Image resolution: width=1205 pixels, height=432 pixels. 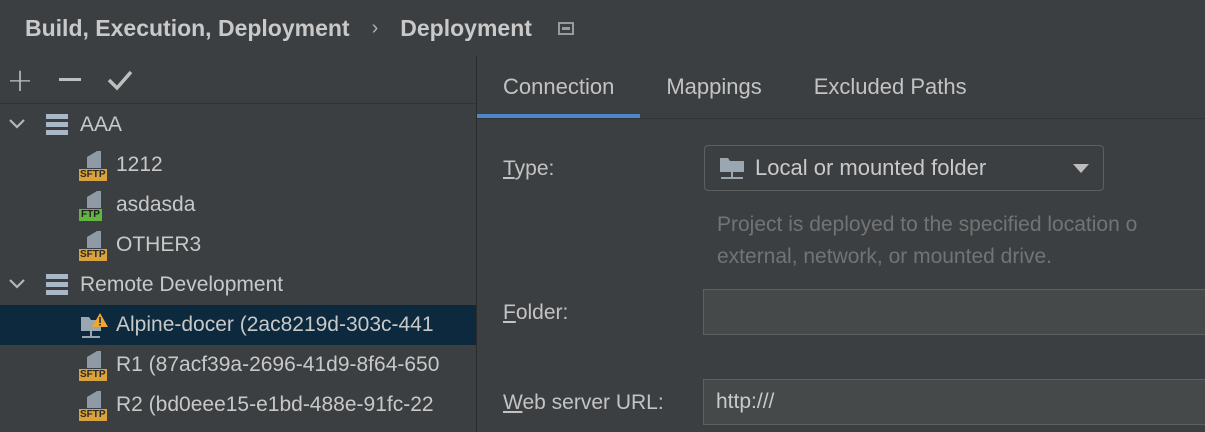 What do you see at coordinates (120, 80) in the screenshot?
I see `check-icon` at bounding box center [120, 80].